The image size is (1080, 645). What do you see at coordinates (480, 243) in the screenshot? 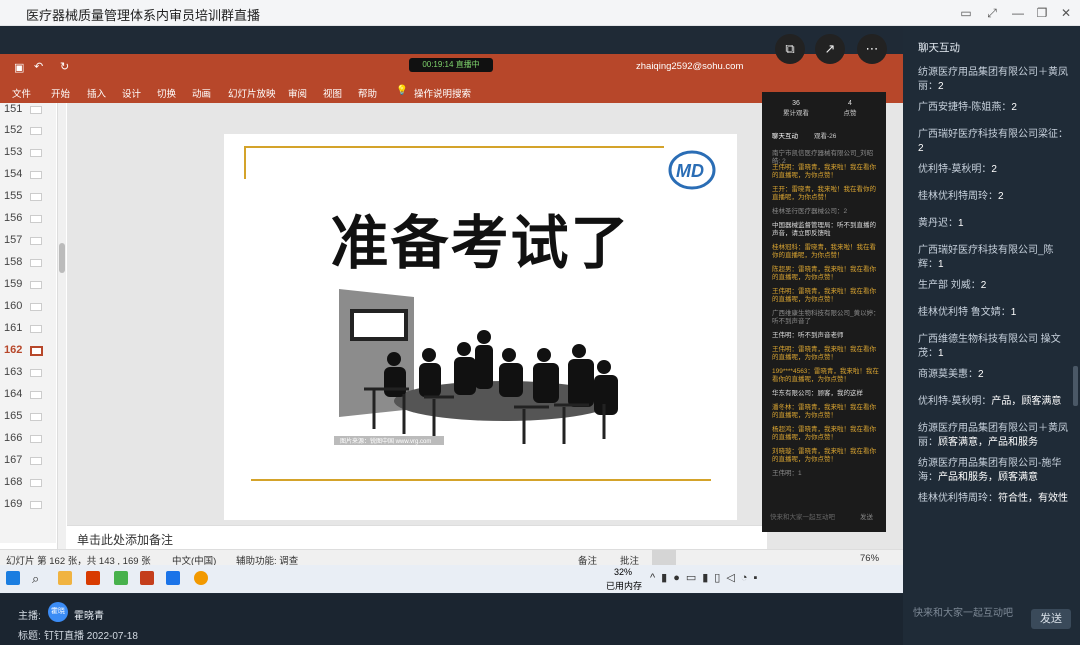
I see `slide-title: 准备考试了` at bounding box center [480, 243].